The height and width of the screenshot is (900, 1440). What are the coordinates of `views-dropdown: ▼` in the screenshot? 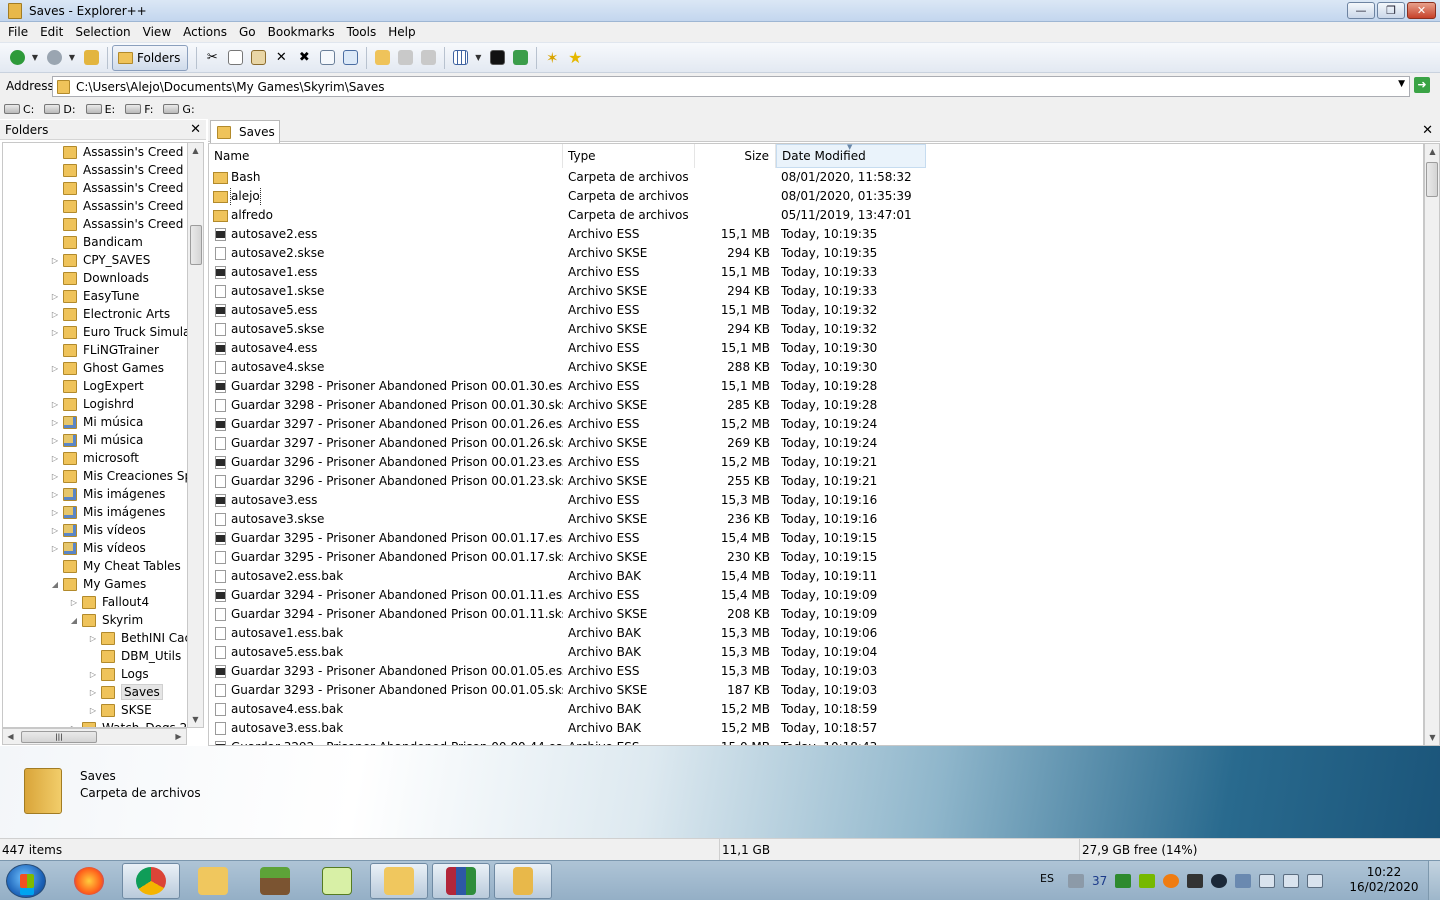 It's located at (478, 57).